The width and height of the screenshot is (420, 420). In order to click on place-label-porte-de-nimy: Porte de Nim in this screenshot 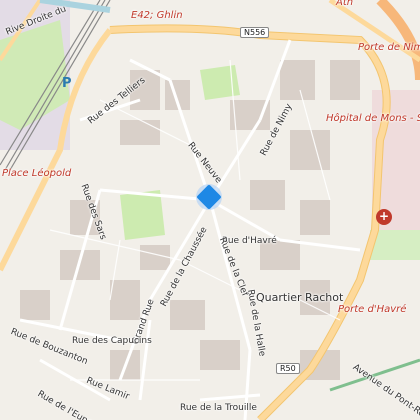, I will do `click(389, 47)`.